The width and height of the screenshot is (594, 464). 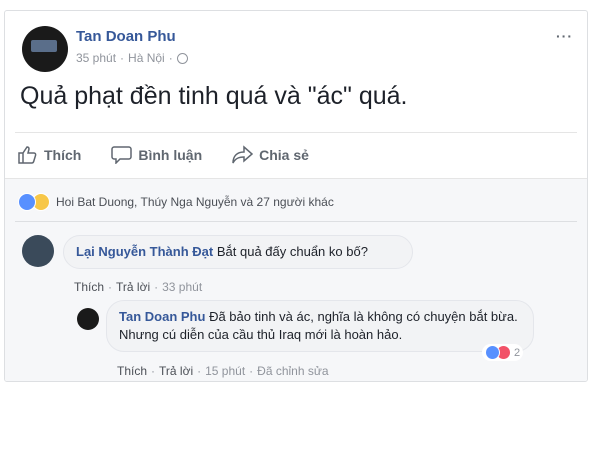 I want to click on comment-reply-link: Trả lời, so click(x=133, y=287).